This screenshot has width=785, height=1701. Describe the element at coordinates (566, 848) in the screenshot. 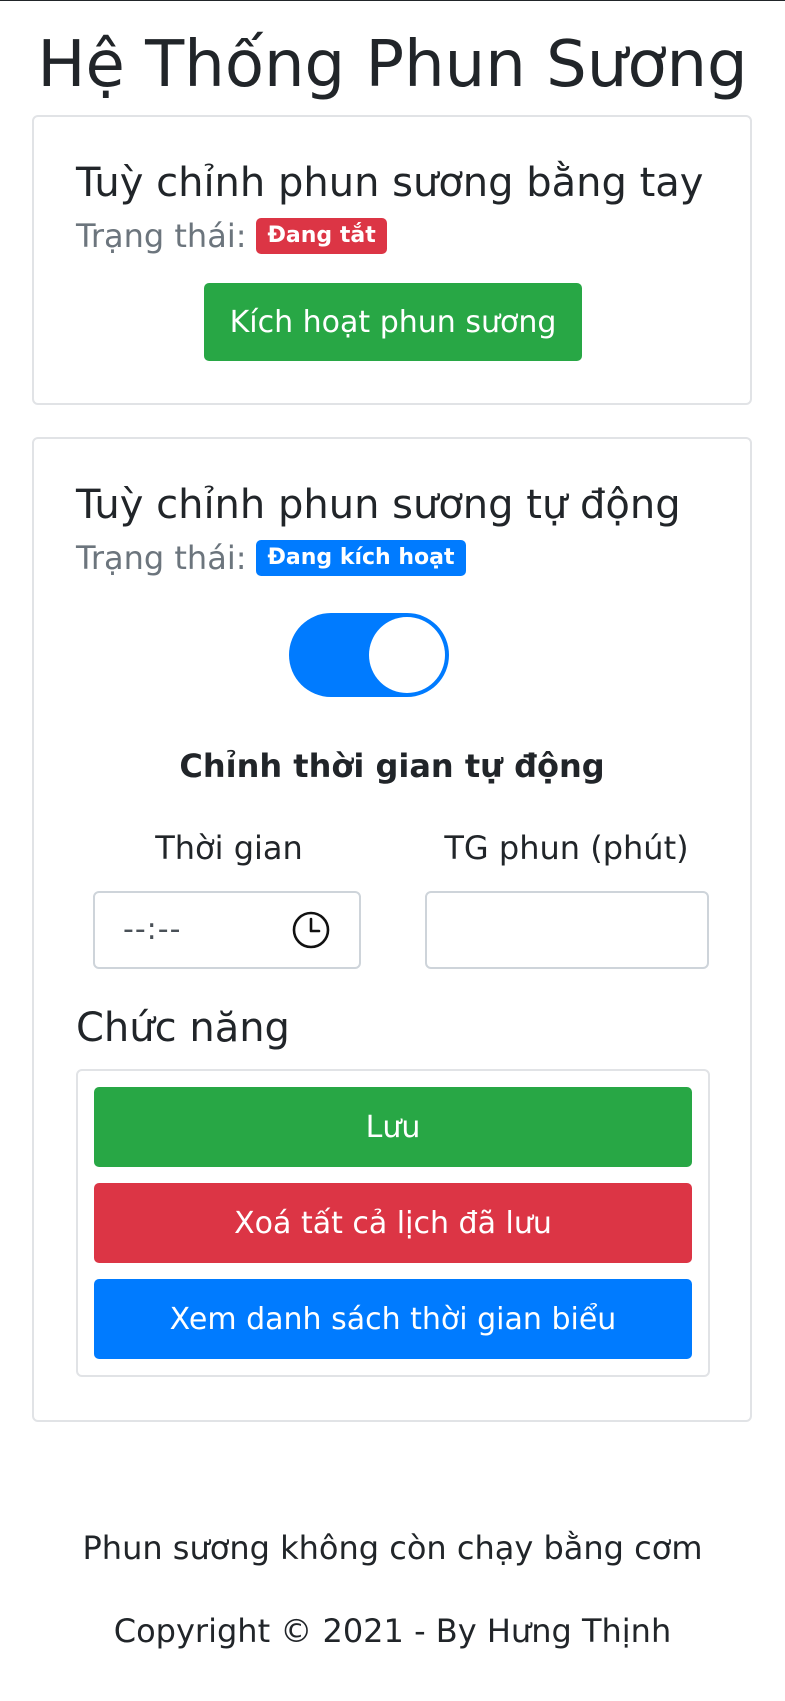

I see `duration-label: TG phun (phút)` at that location.